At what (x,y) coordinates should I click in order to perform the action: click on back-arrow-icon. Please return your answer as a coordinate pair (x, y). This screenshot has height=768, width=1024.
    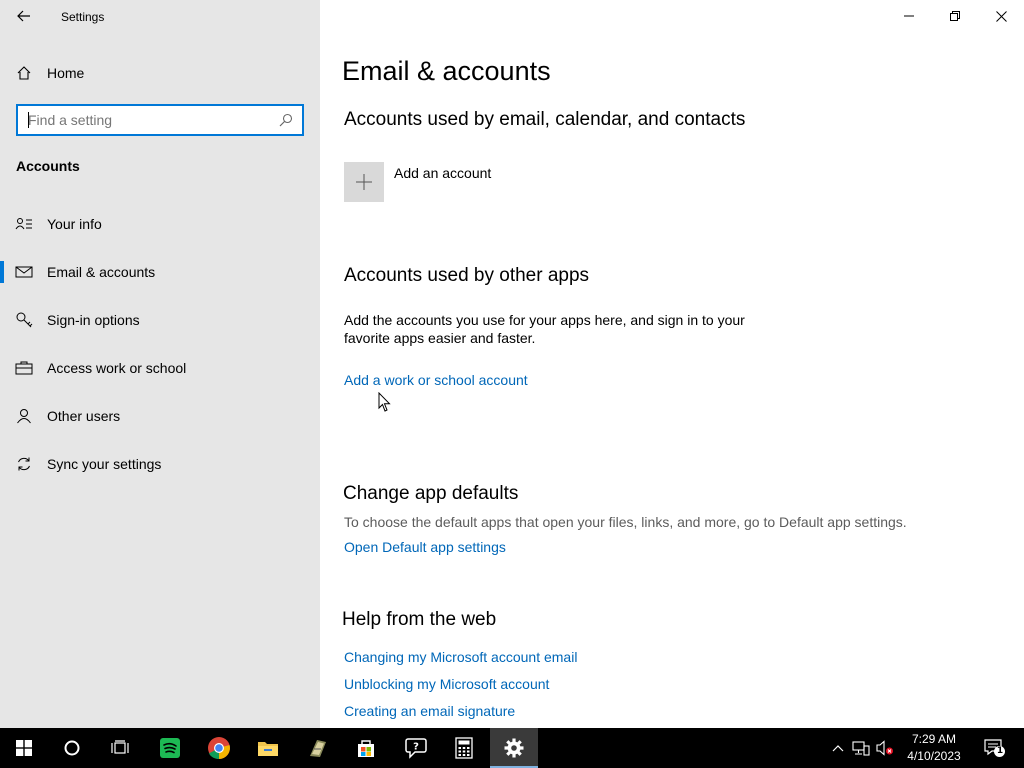
    Looking at the image, I should click on (23, 16).